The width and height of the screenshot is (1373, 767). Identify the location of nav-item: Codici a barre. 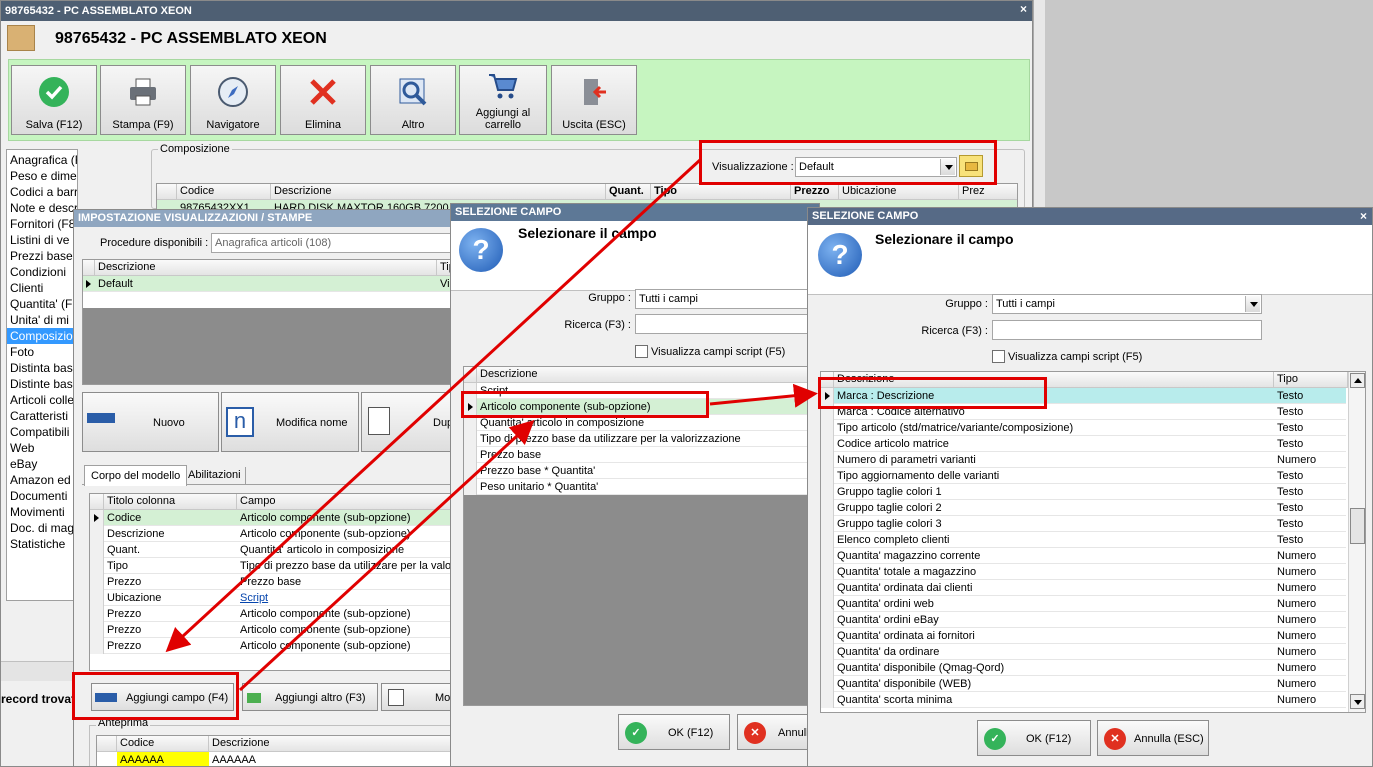
(42, 192).